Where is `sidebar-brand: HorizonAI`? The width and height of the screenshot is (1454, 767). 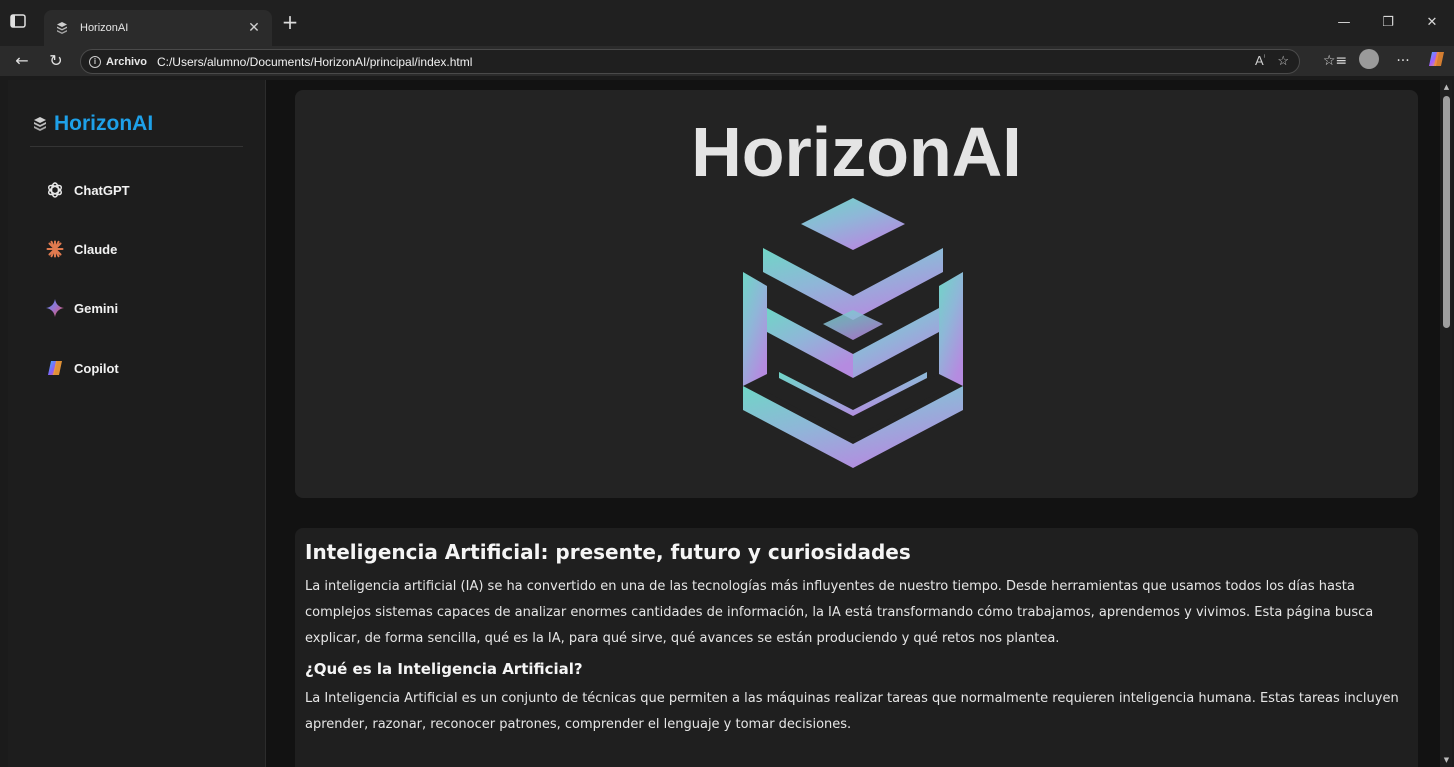 sidebar-brand: HorizonAI is located at coordinates (92, 124).